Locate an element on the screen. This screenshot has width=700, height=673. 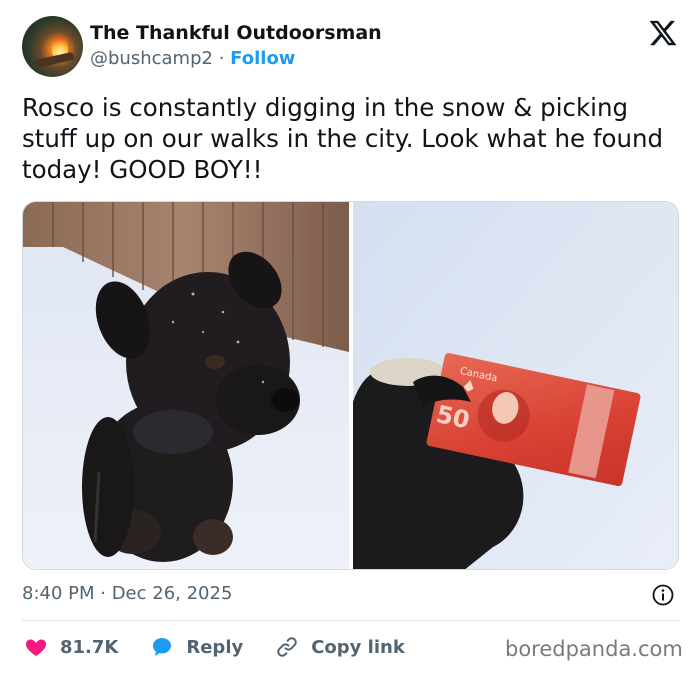
tweet-timestamp: 8:40 PM · Dec 26, 2025 is located at coordinates (127, 593).